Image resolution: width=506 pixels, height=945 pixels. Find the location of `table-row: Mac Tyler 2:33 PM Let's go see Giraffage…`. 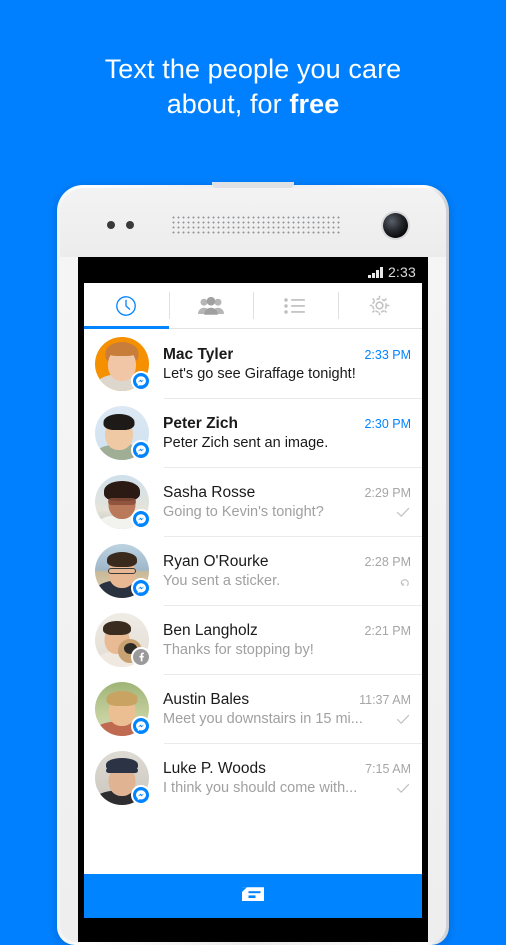

table-row: Mac Tyler 2:33 PM Let's go see Giraffage… is located at coordinates (253, 363).